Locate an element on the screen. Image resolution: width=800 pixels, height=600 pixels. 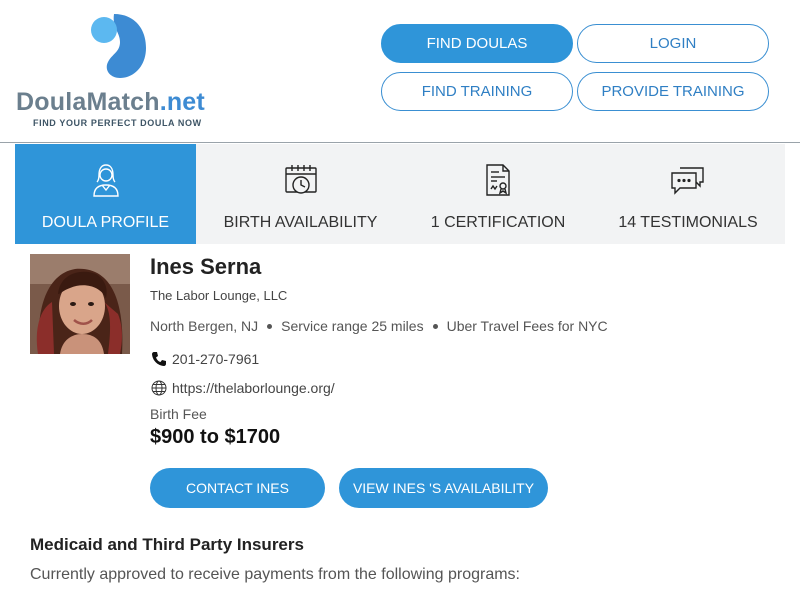
doula-person-icon is located at coordinates (106, 180).